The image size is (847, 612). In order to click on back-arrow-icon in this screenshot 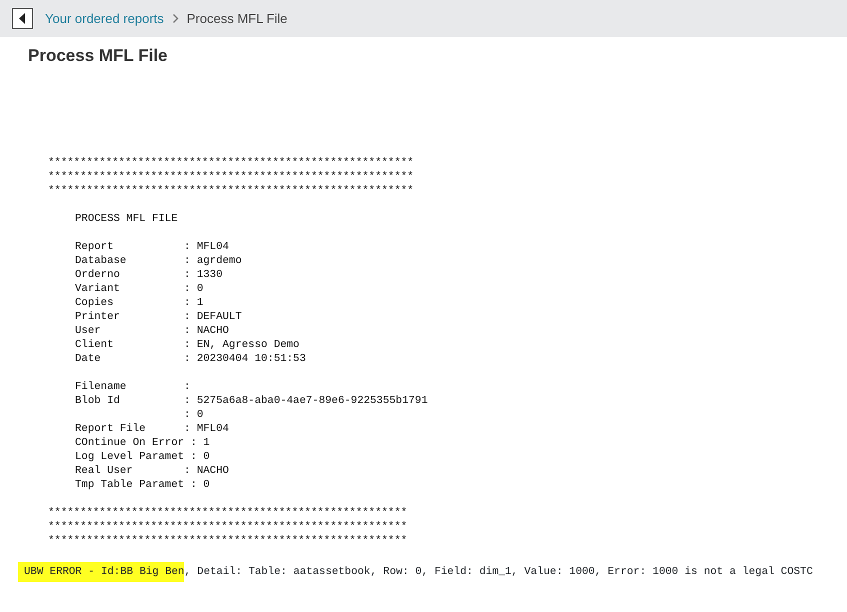, I will do `click(22, 18)`.